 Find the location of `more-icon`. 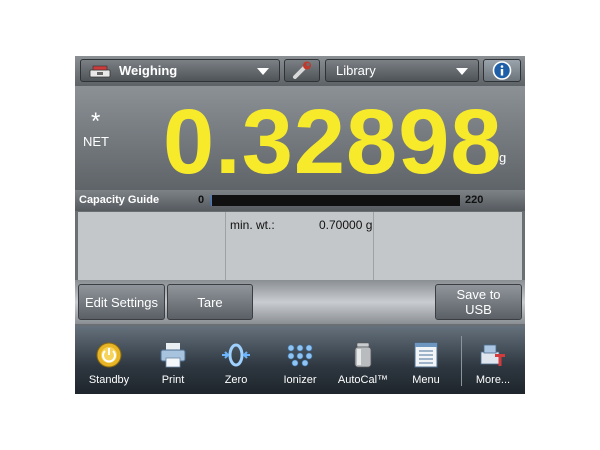

more-icon is located at coordinates (492, 355).